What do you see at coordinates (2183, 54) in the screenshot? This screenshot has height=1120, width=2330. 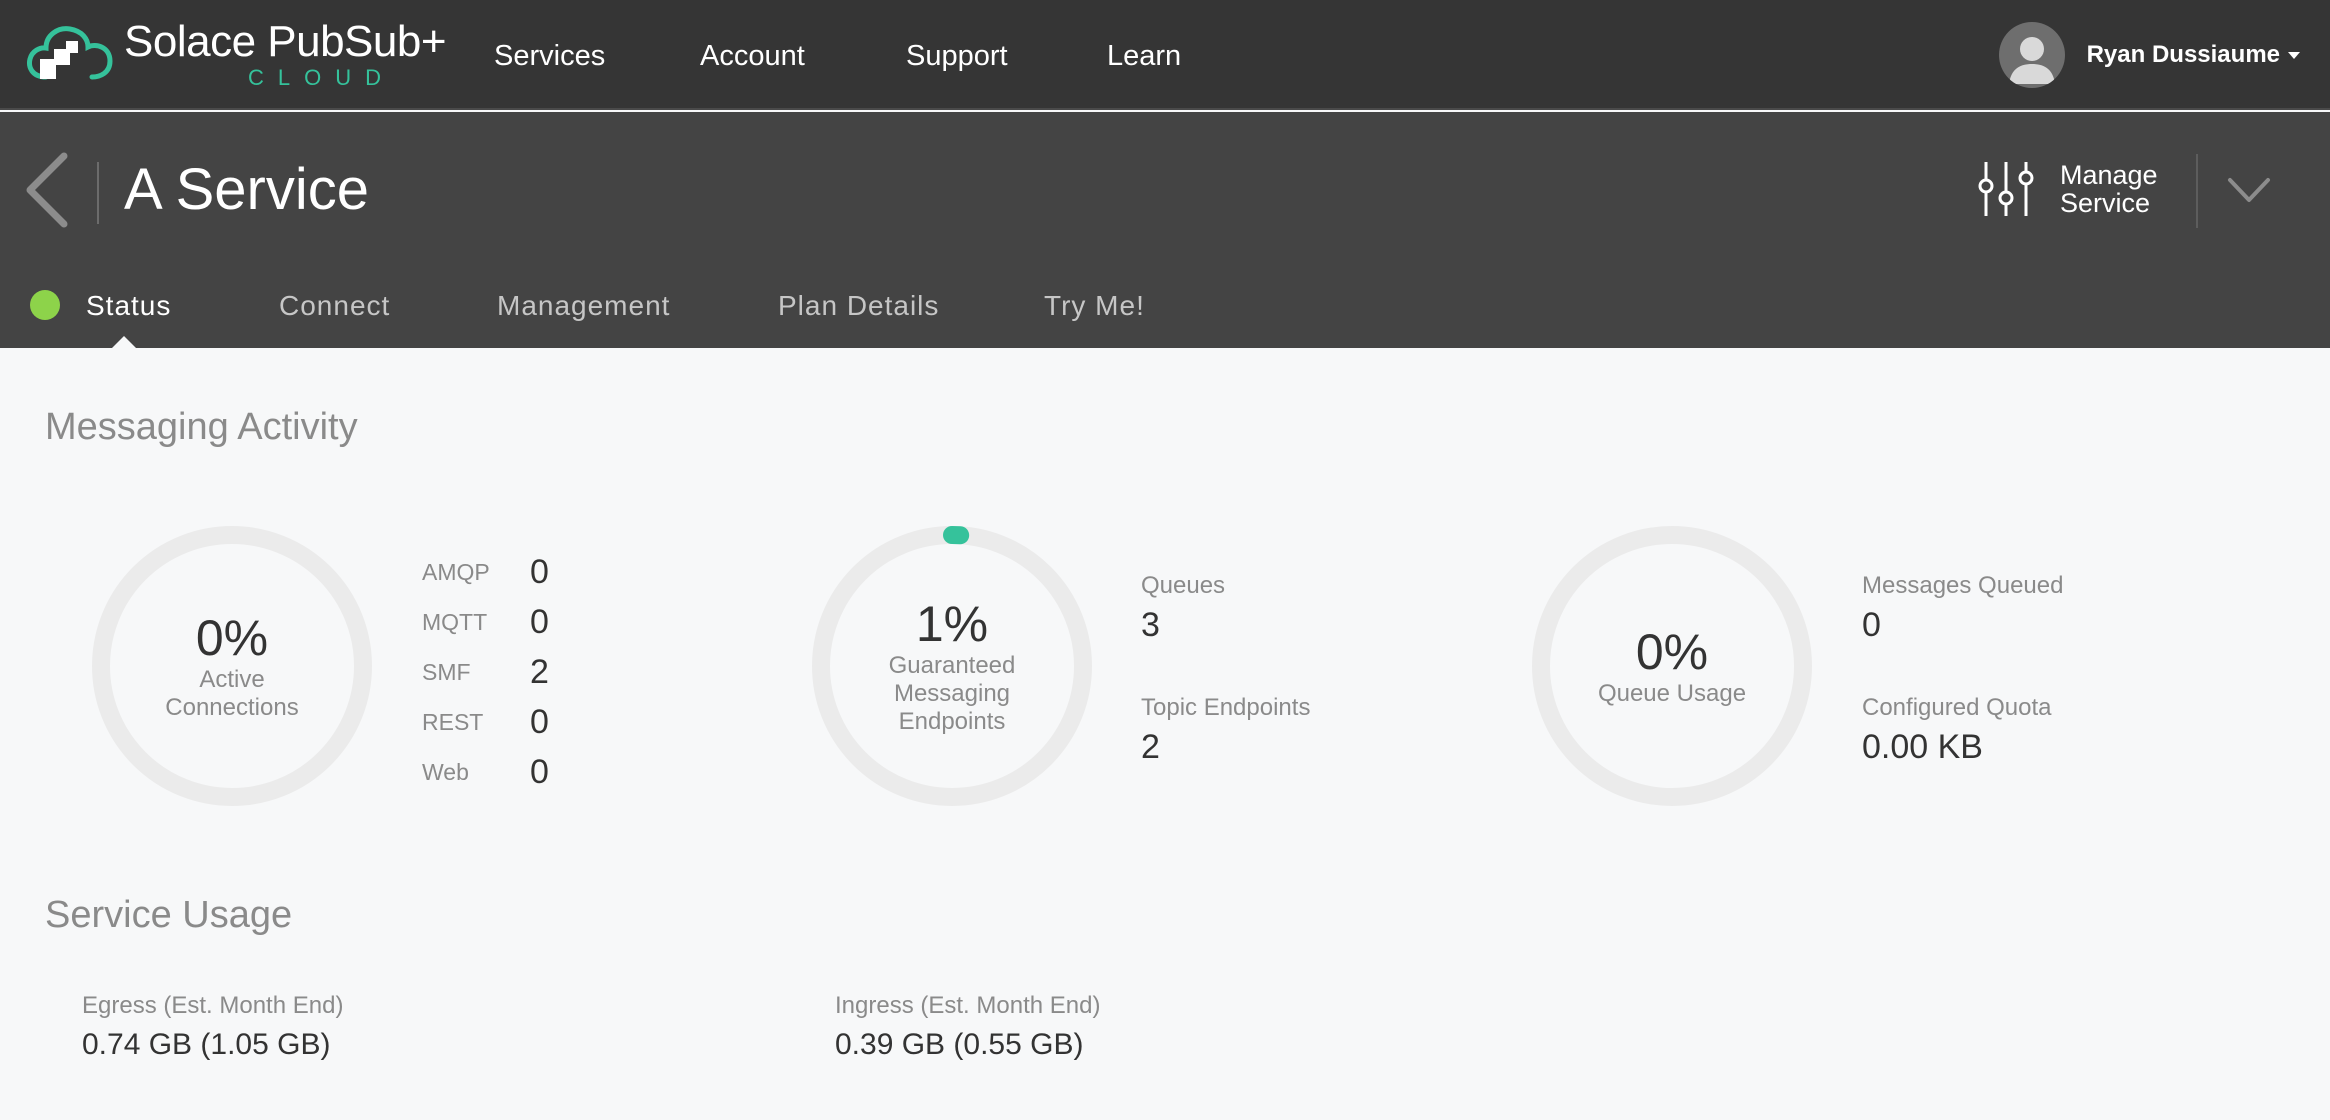 I see `user-name: Ryan Dussiaume` at bounding box center [2183, 54].